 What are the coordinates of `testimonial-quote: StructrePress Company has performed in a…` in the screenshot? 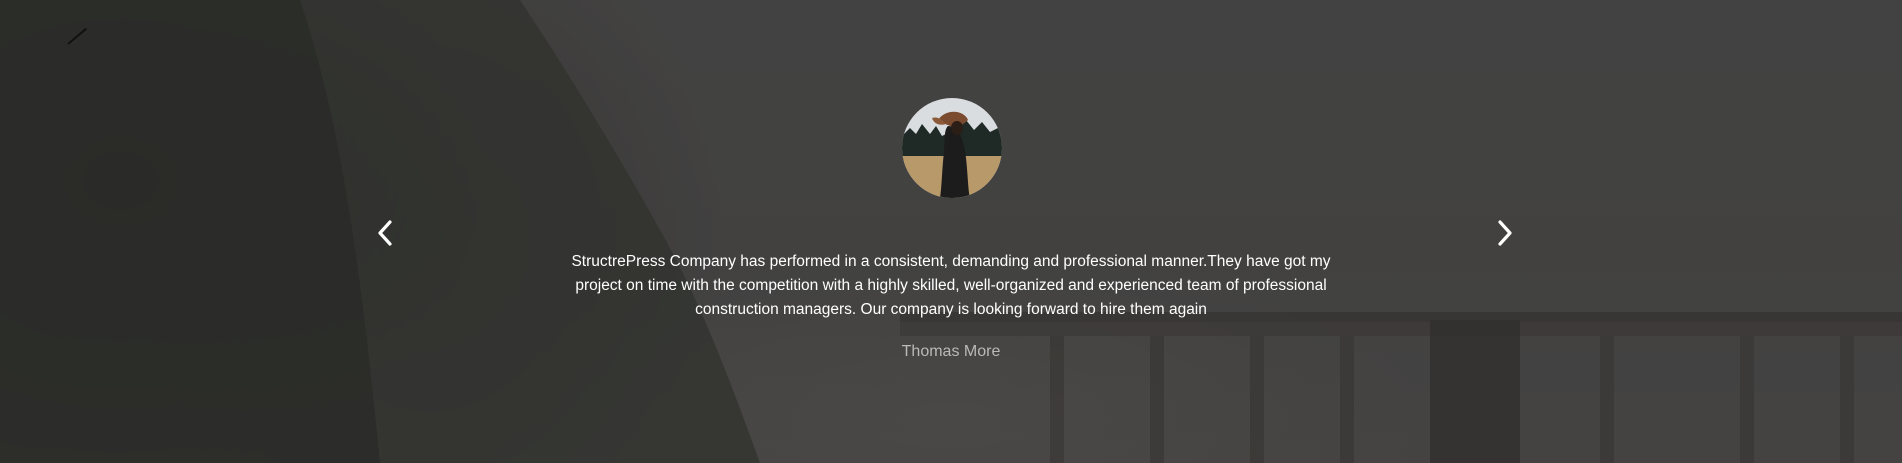 It's located at (951, 285).